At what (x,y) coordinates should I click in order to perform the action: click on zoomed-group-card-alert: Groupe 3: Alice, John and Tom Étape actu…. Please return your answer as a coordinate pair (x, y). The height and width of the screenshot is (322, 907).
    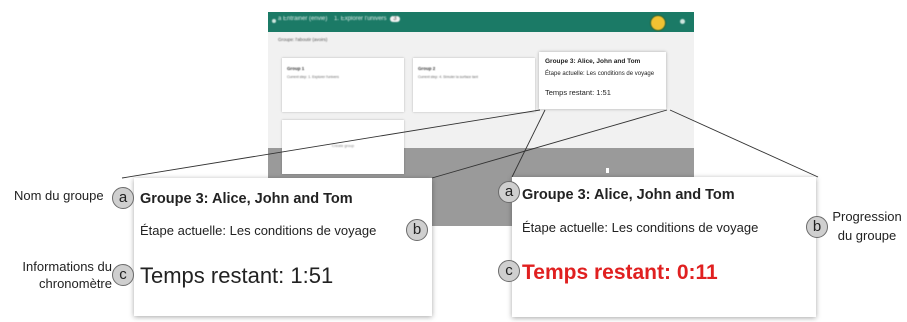
    Looking at the image, I should click on (664, 247).